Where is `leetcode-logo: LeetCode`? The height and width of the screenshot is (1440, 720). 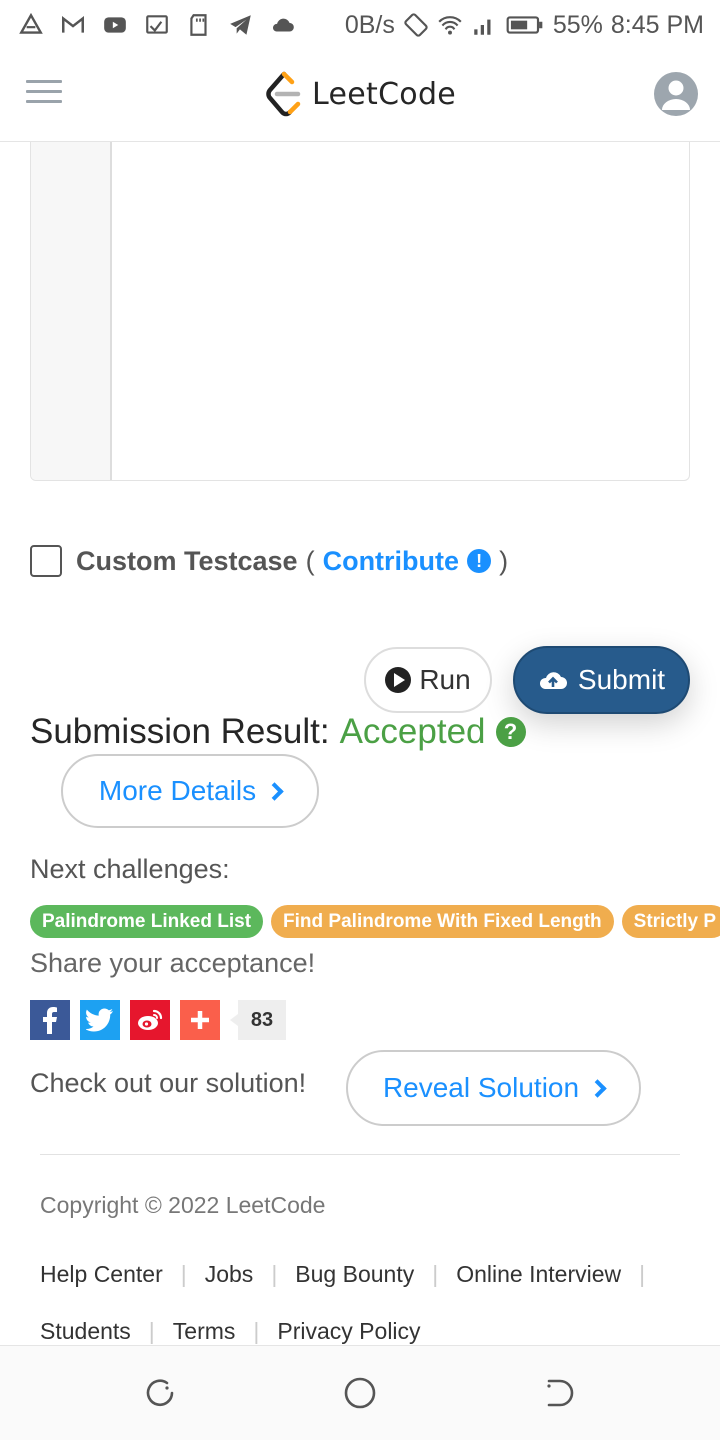
leetcode-logo: LeetCode is located at coordinates (359, 94).